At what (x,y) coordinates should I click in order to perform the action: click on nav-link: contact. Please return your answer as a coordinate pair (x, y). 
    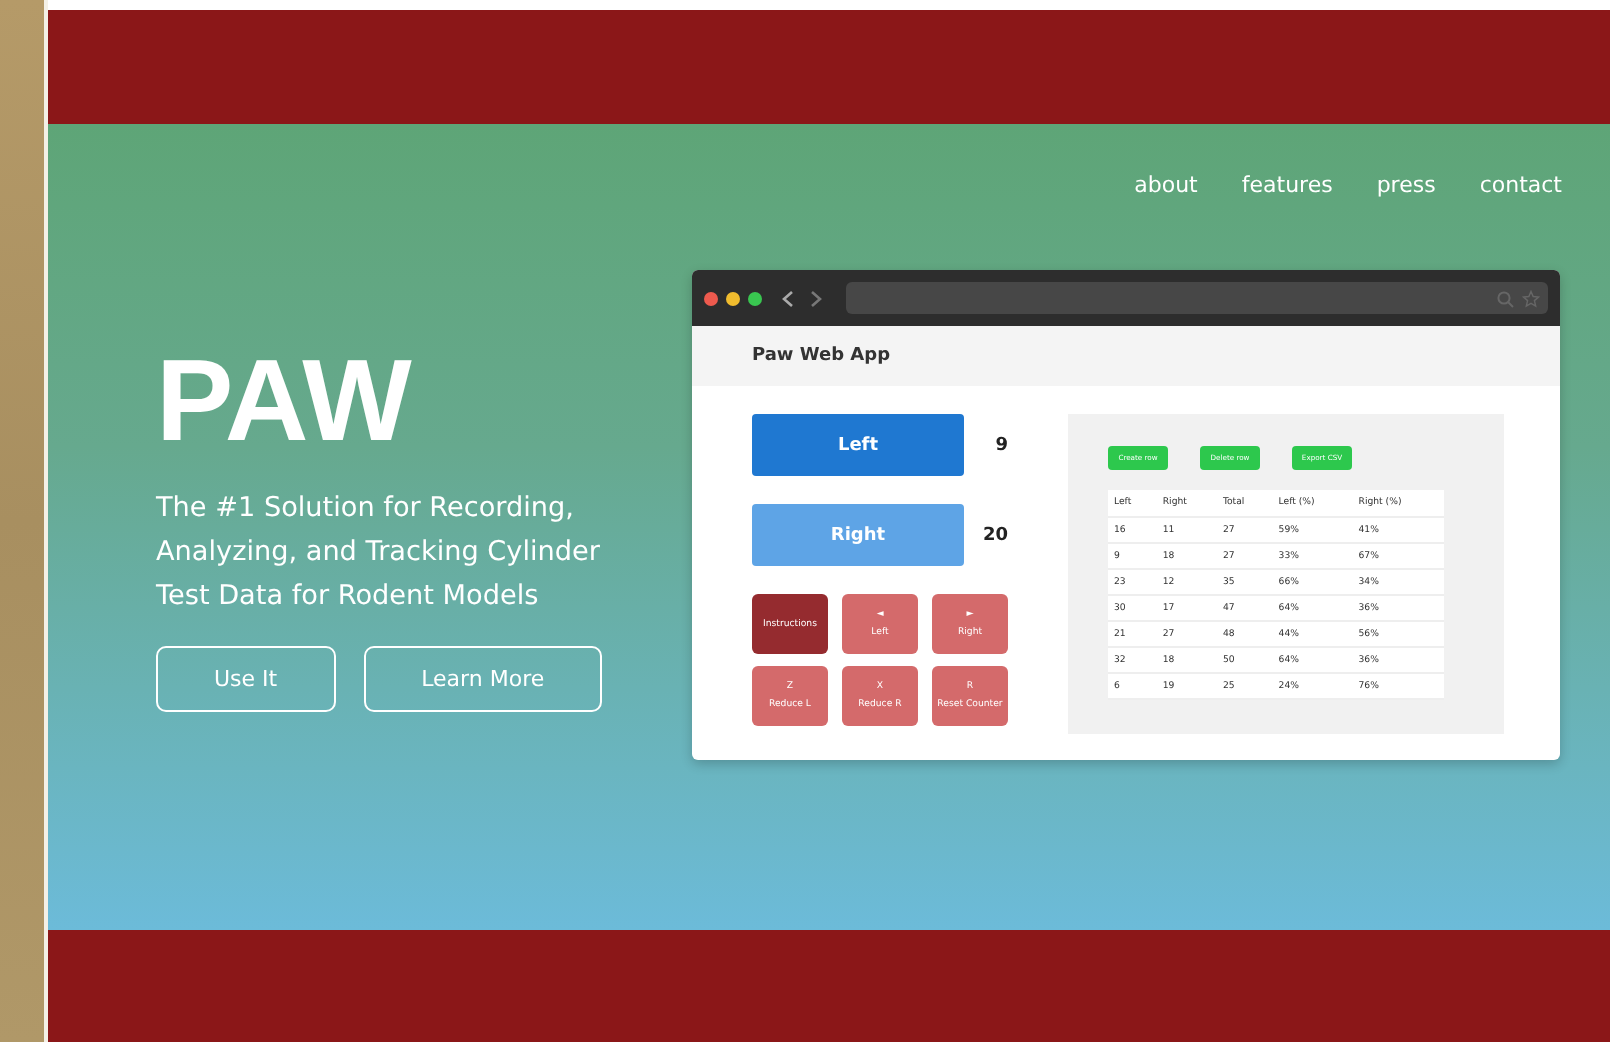
    Looking at the image, I should click on (1520, 185).